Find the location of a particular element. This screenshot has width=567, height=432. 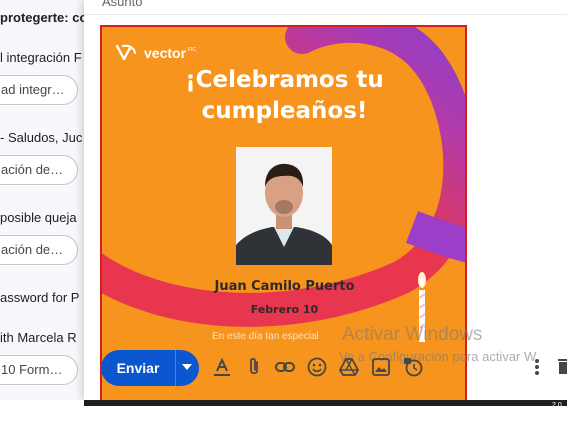

headline-line: cumpleaños! is located at coordinates (284, 111).